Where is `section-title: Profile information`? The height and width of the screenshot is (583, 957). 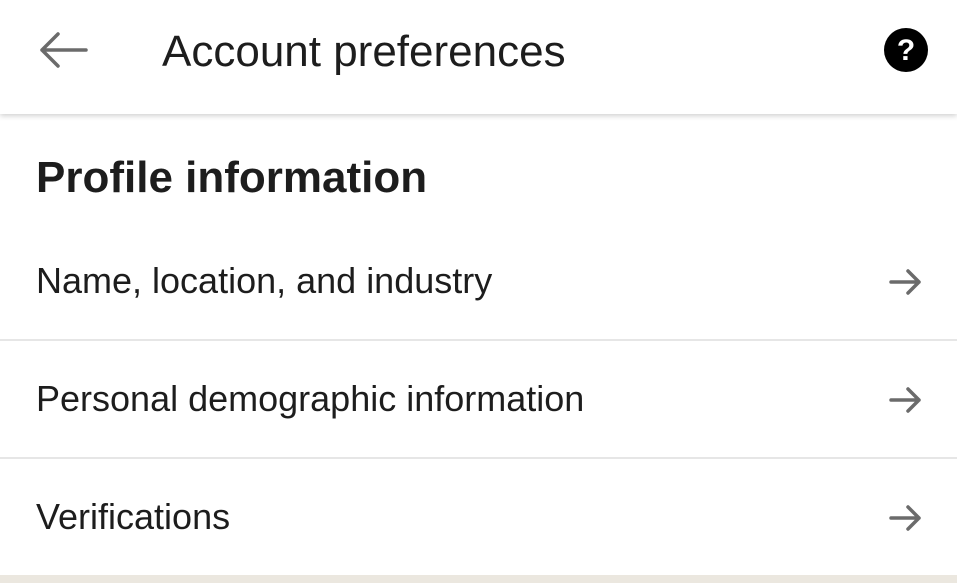
section-title: Profile information is located at coordinates (232, 177).